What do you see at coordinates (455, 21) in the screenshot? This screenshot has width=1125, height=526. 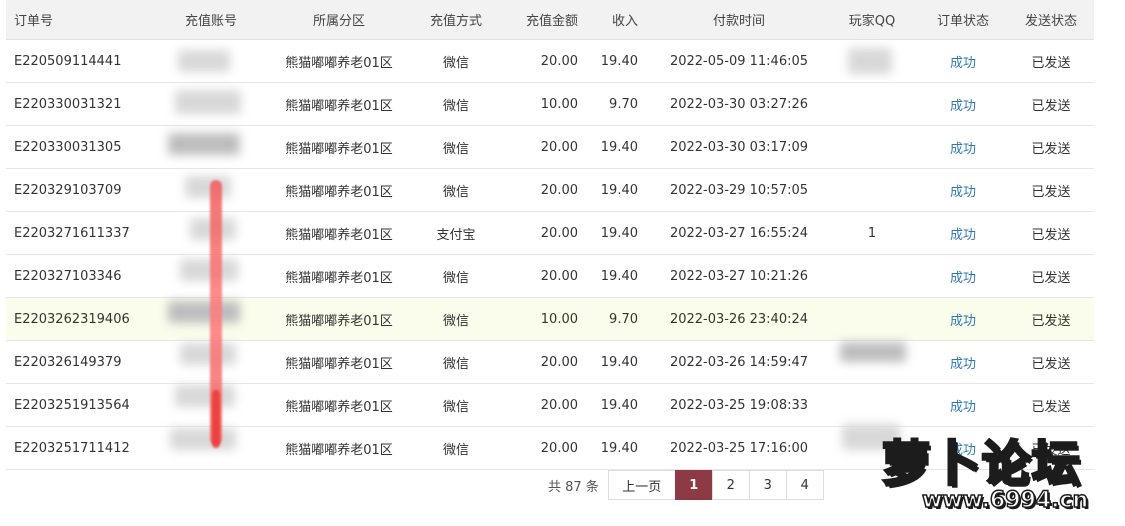 I see `header-method: 充值方式` at bounding box center [455, 21].